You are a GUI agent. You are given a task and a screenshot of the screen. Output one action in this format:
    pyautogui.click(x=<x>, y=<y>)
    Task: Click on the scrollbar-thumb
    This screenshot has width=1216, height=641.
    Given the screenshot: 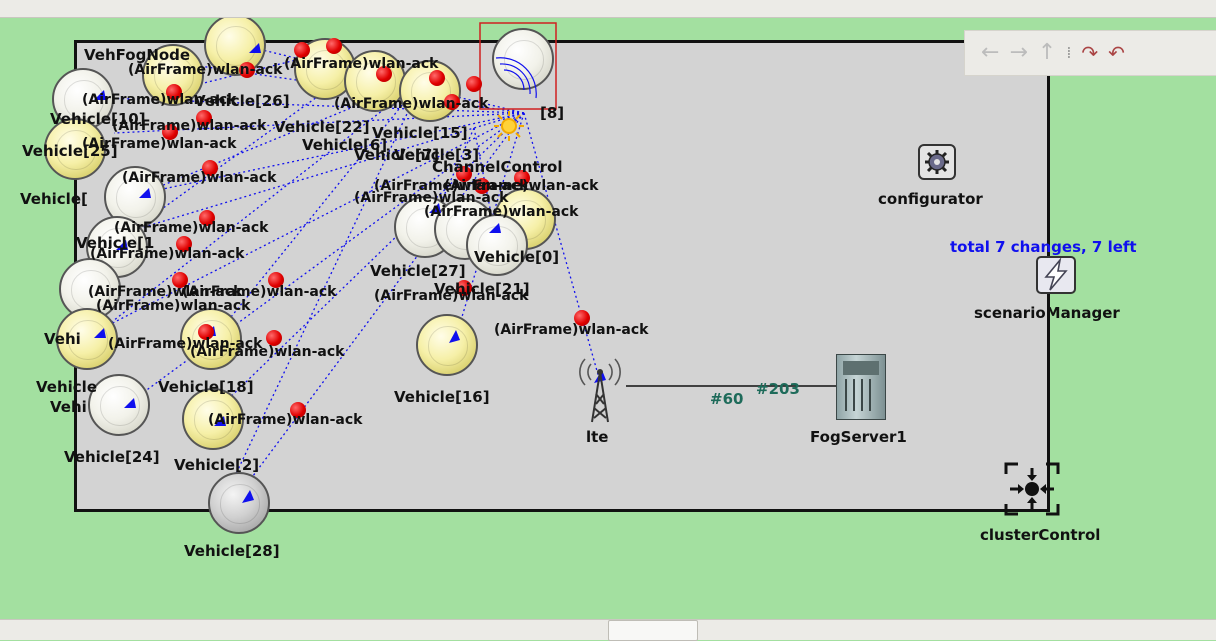 What is the action you would take?
    pyautogui.click(x=653, y=630)
    